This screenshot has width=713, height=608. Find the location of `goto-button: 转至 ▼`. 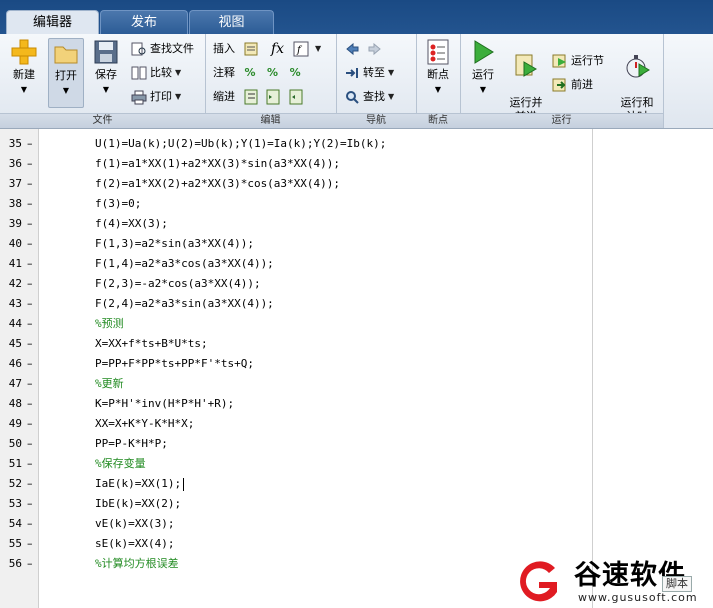

goto-button: 转至 ▼ is located at coordinates (369, 73).